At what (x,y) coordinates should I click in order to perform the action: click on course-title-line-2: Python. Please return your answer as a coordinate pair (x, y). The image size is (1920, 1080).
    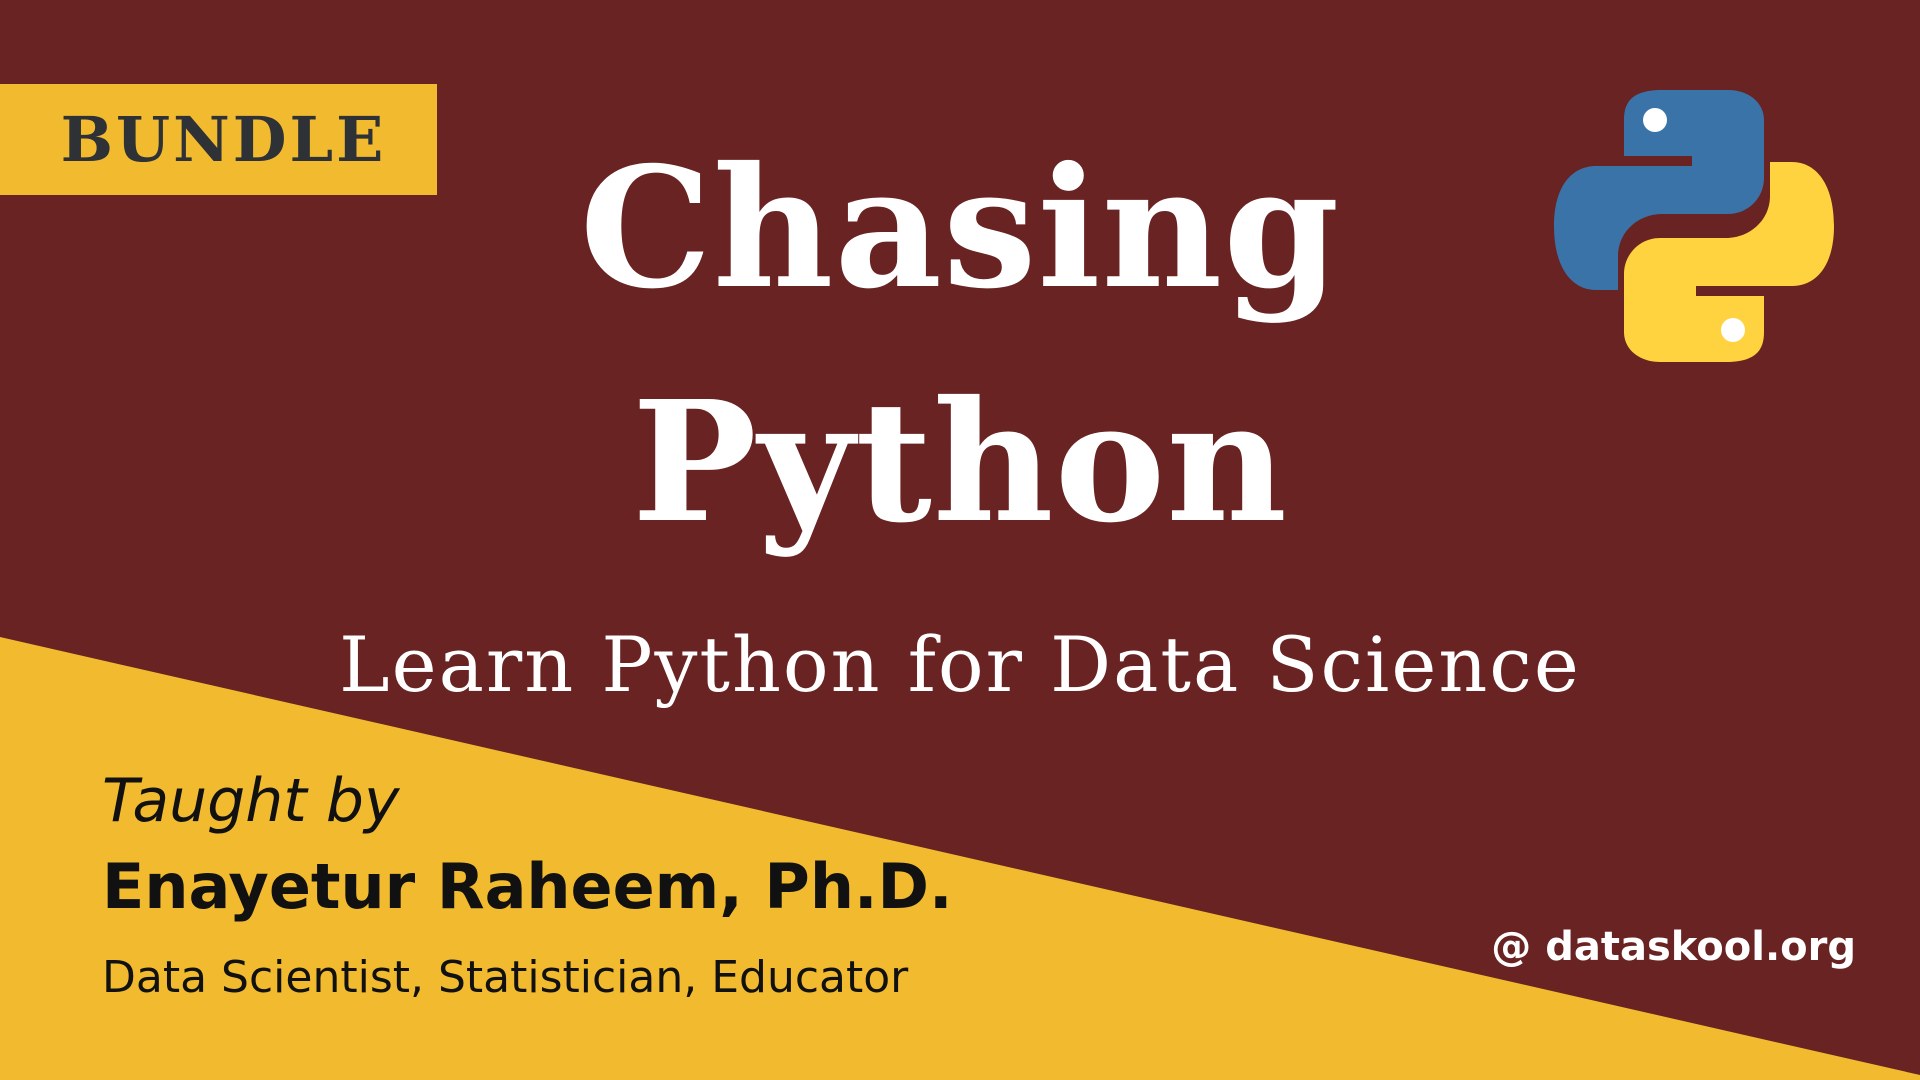
    Looking at the image, I should click on (960, 462).